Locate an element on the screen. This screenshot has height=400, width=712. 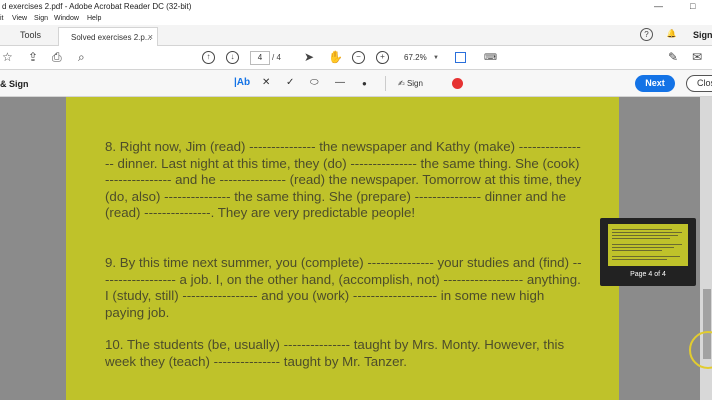
sign-button: ✍ Sign is located at coordinates (410, 83).